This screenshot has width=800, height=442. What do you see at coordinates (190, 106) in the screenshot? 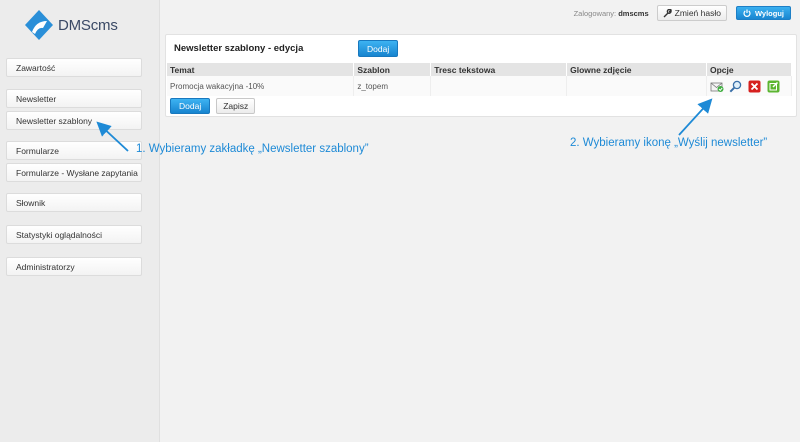
I see `bottom-add-button: Dodaj` at bounding box center [190, 106].